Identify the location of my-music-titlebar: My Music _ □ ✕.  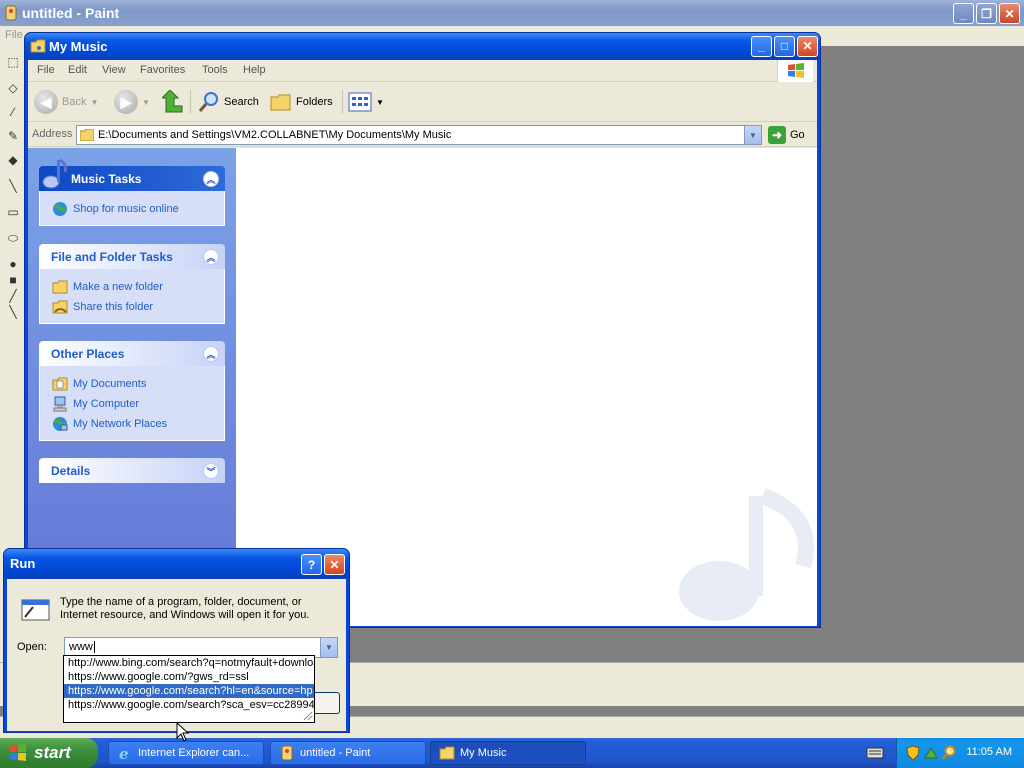
(422, 46).